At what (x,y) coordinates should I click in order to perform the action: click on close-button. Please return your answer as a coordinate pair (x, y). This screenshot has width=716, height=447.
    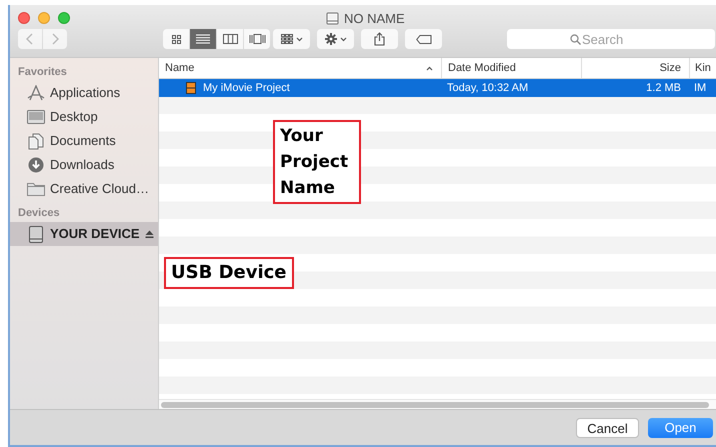
    Looking at the image, I should click on (24, 18).